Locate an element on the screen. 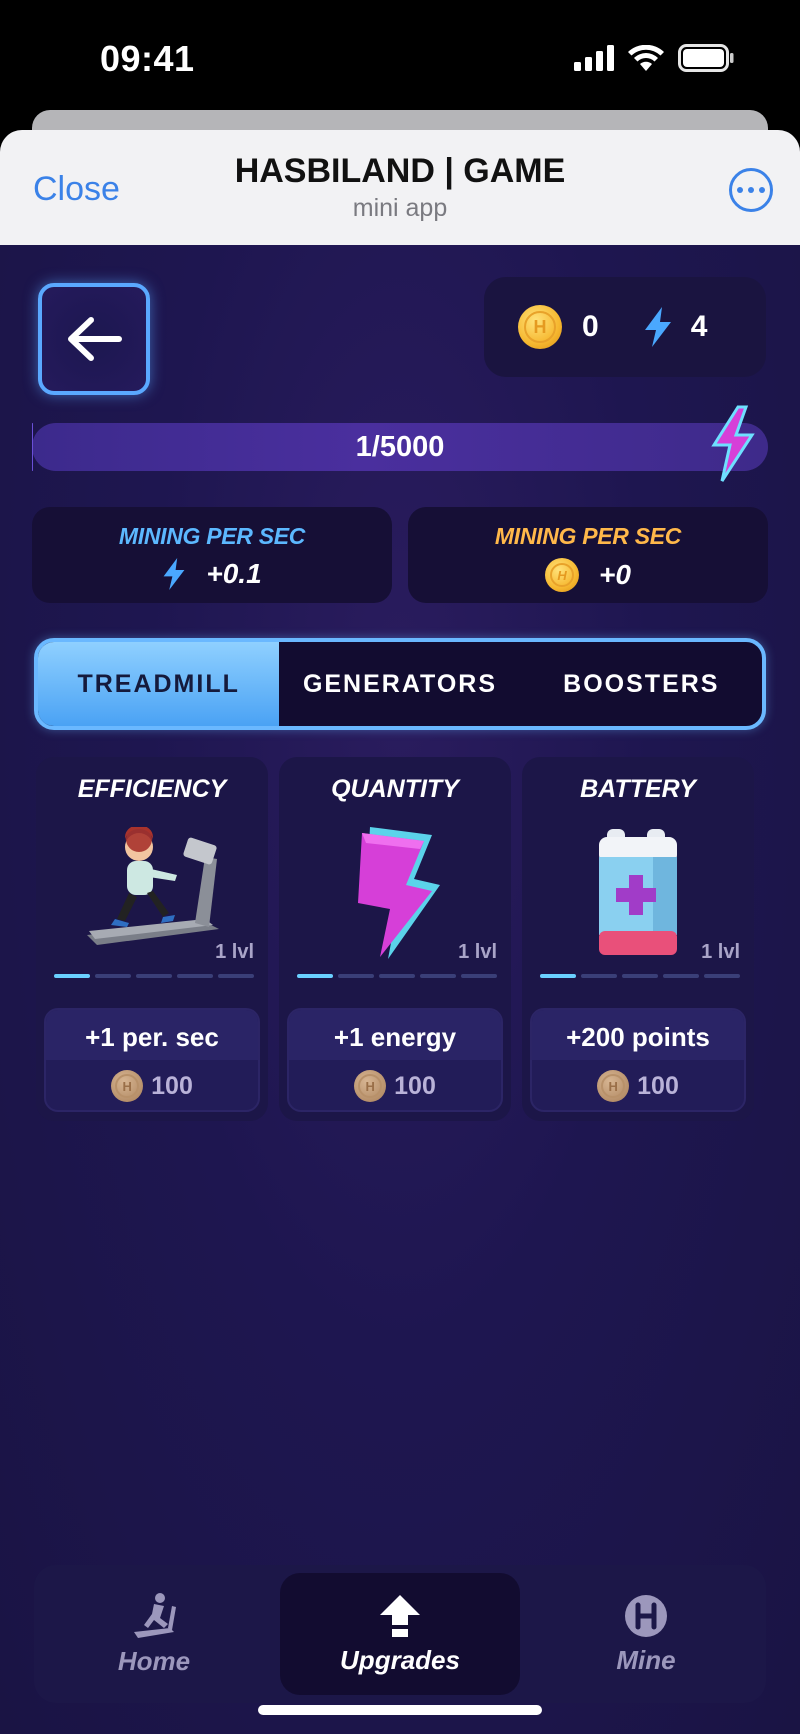 This screenshot has width=800, height=1734. bottom-nav: Home Upgrades Mine is located at coordinates (400, 1634).